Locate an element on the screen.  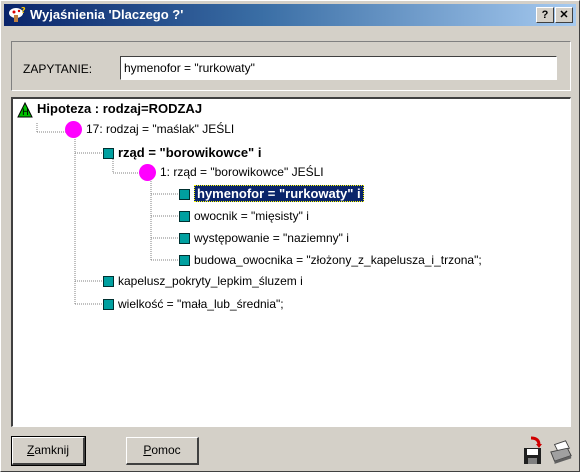
tree-node-label: występowanie = "naziemny" i is located at coordinates (271, 238).